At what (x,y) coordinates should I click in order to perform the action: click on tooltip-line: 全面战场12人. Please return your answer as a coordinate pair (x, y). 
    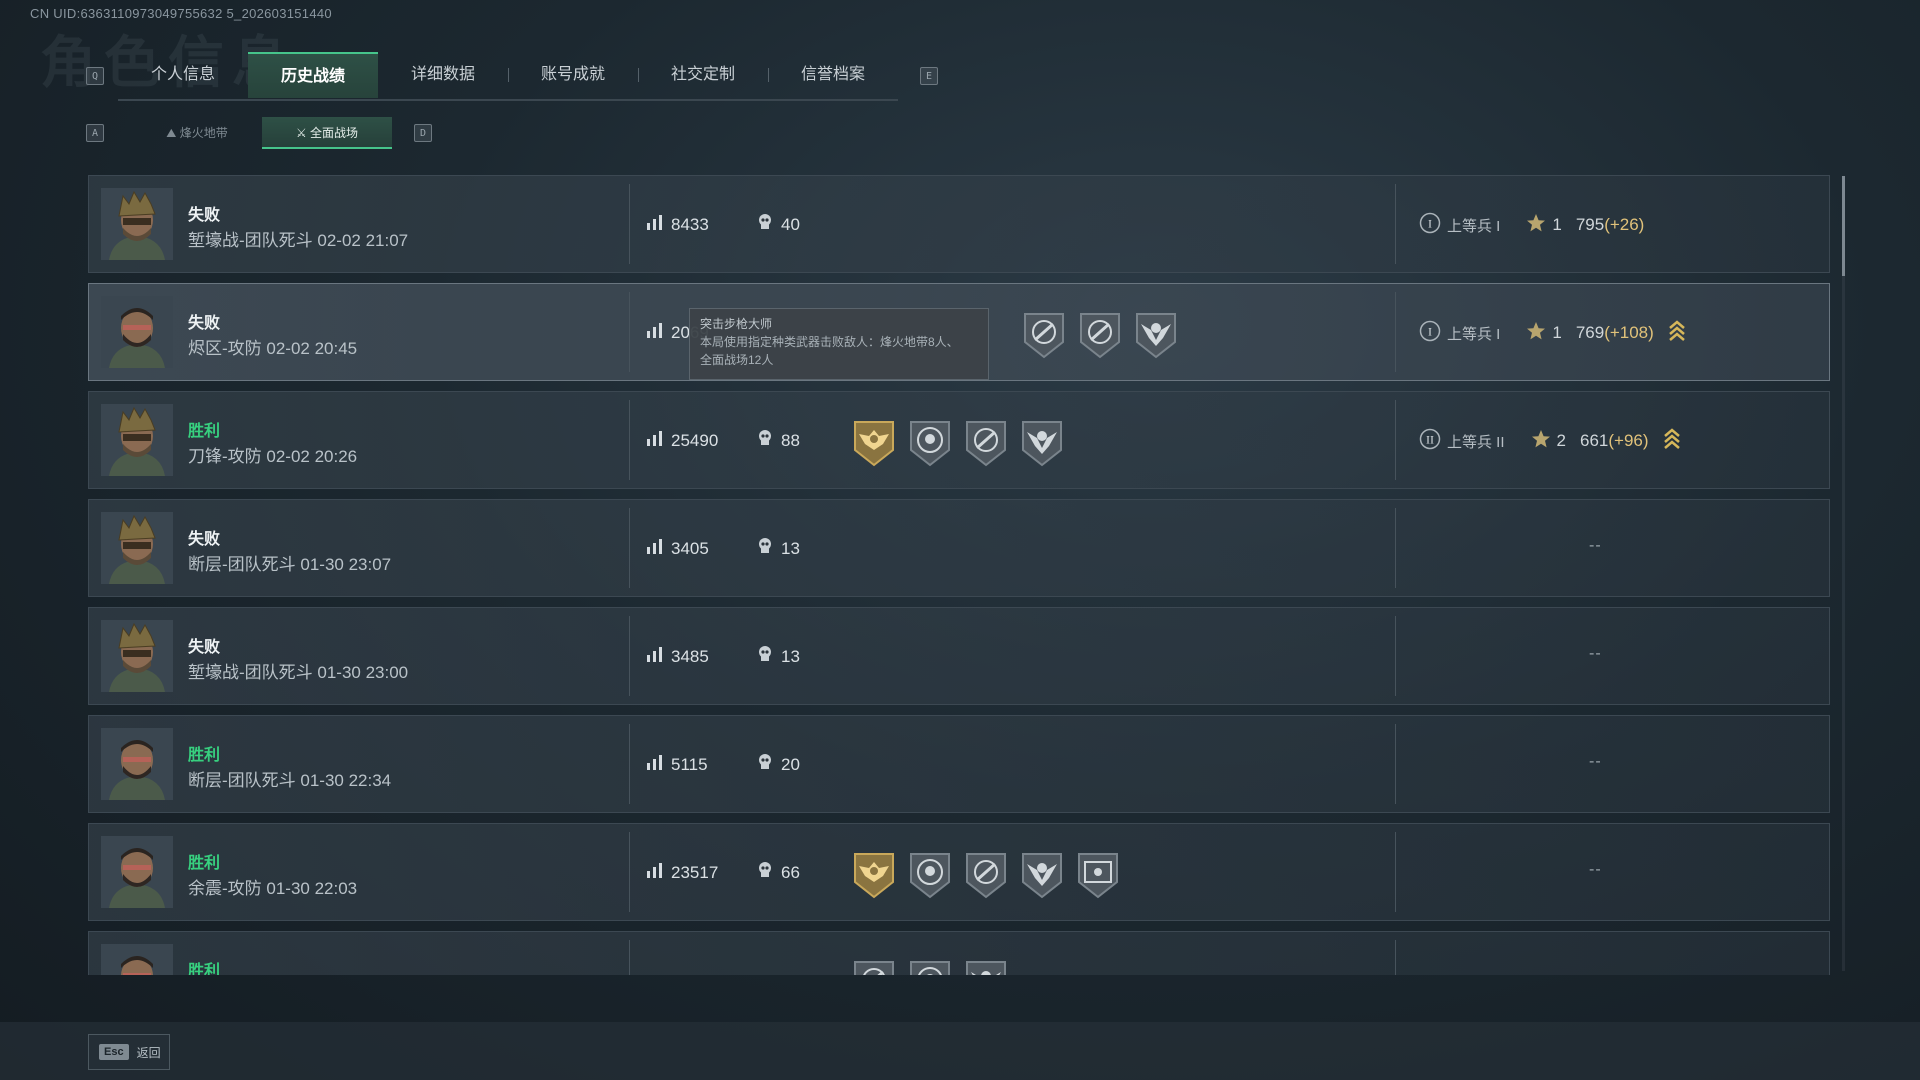
    Looking at the image, I should click on (737, 360).